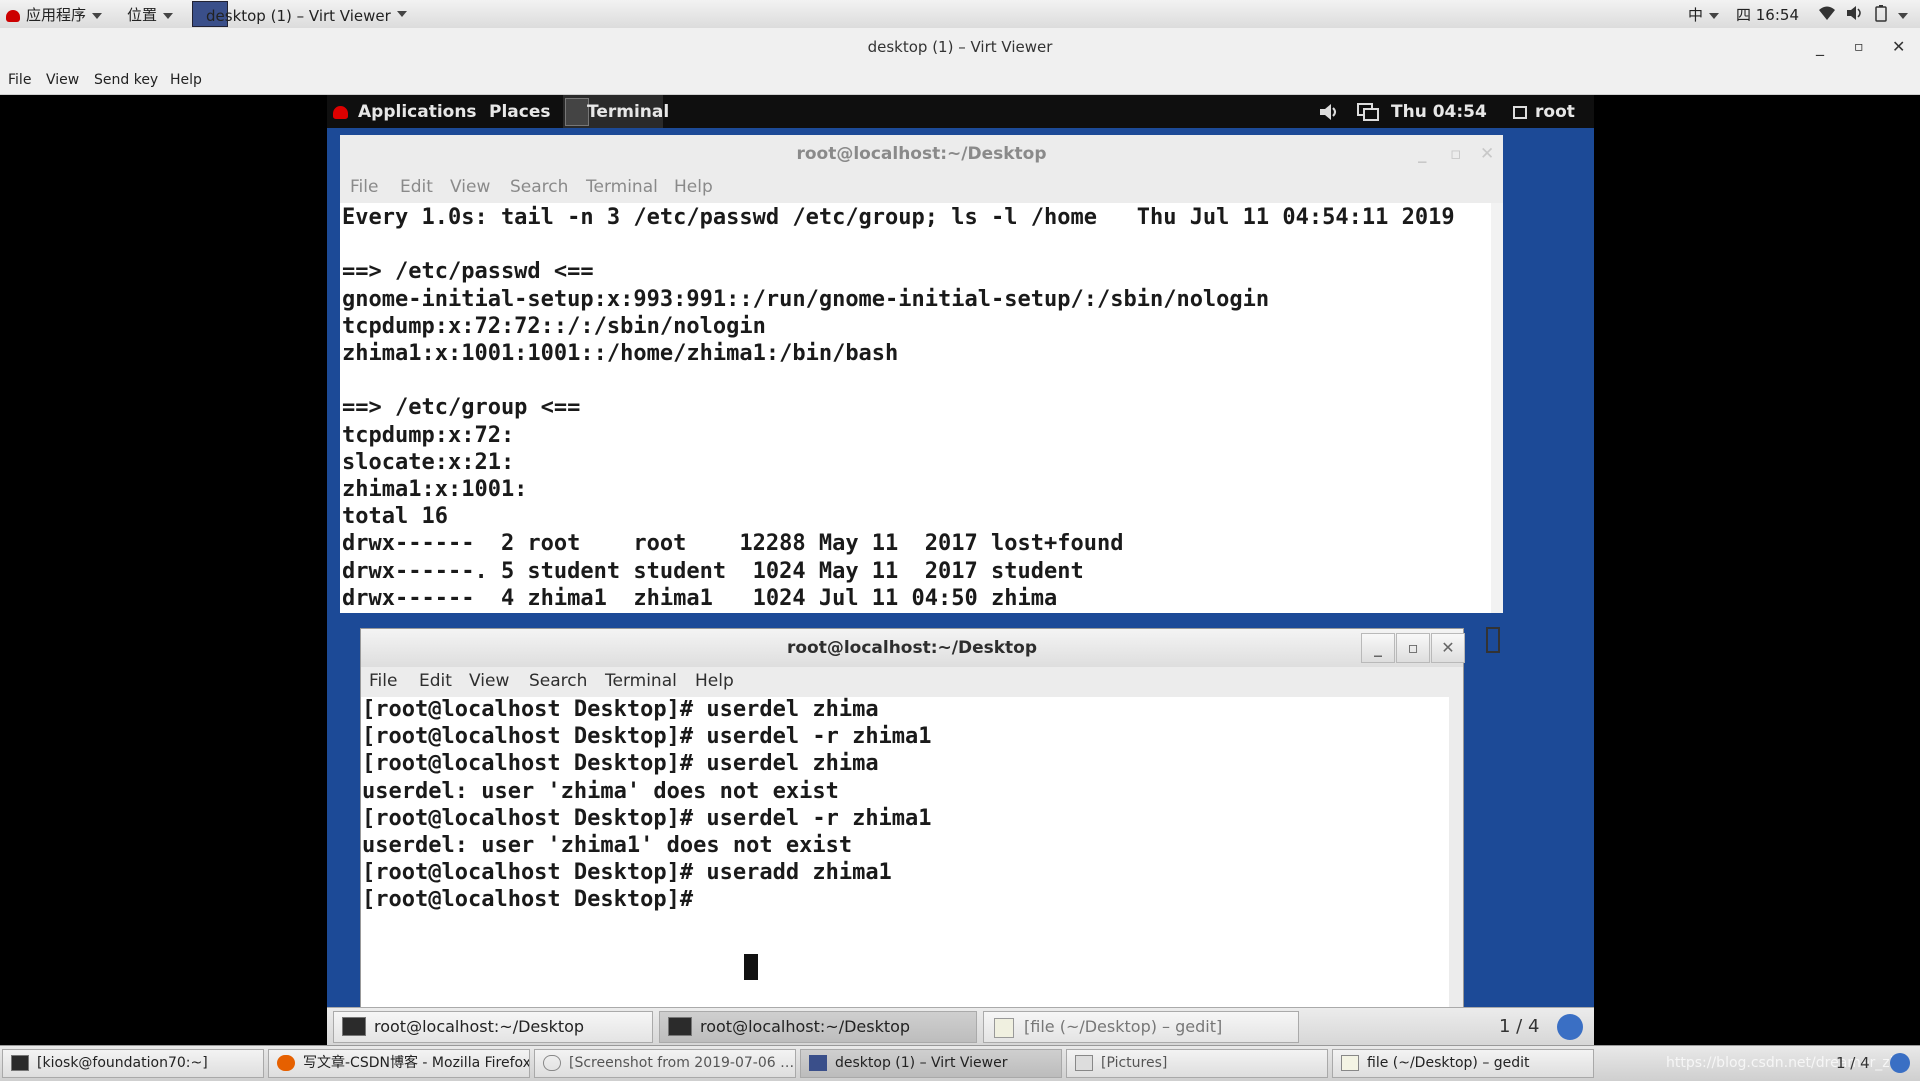  Describe the element at coordinates (1368, 114) in the screenshot. I see `network-icon` at that location.